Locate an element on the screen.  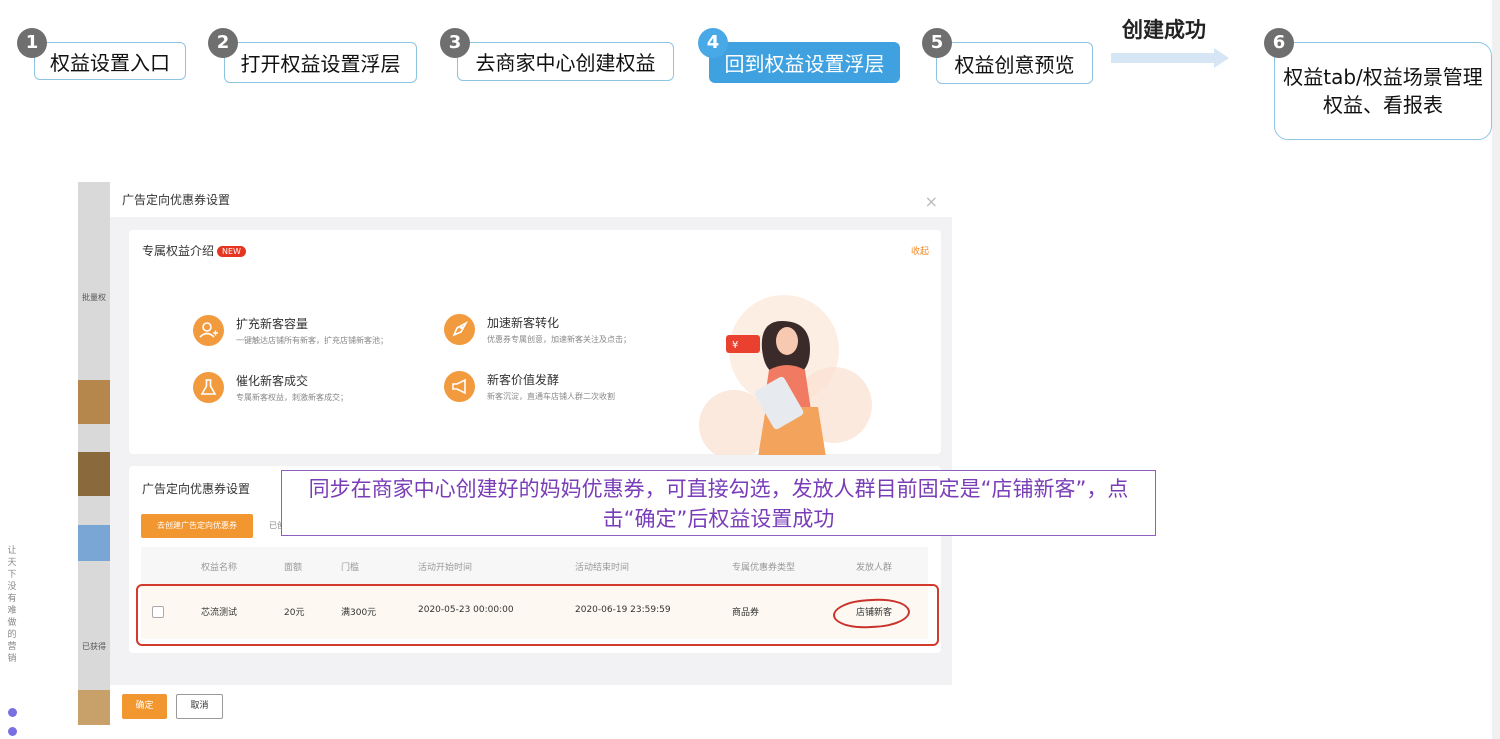
step-number: 1 is located at coordinates (32, 43).